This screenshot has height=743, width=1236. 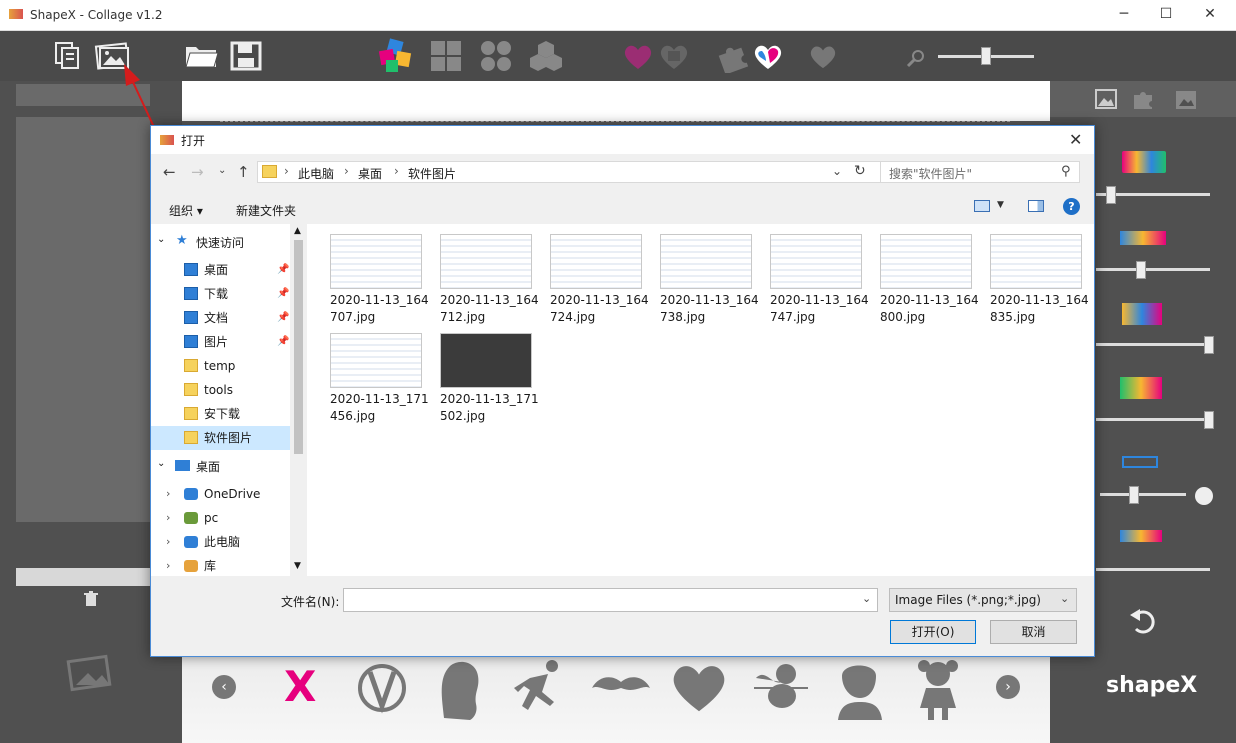 I want to click on forward-button: →, so click(x=197, y=172).